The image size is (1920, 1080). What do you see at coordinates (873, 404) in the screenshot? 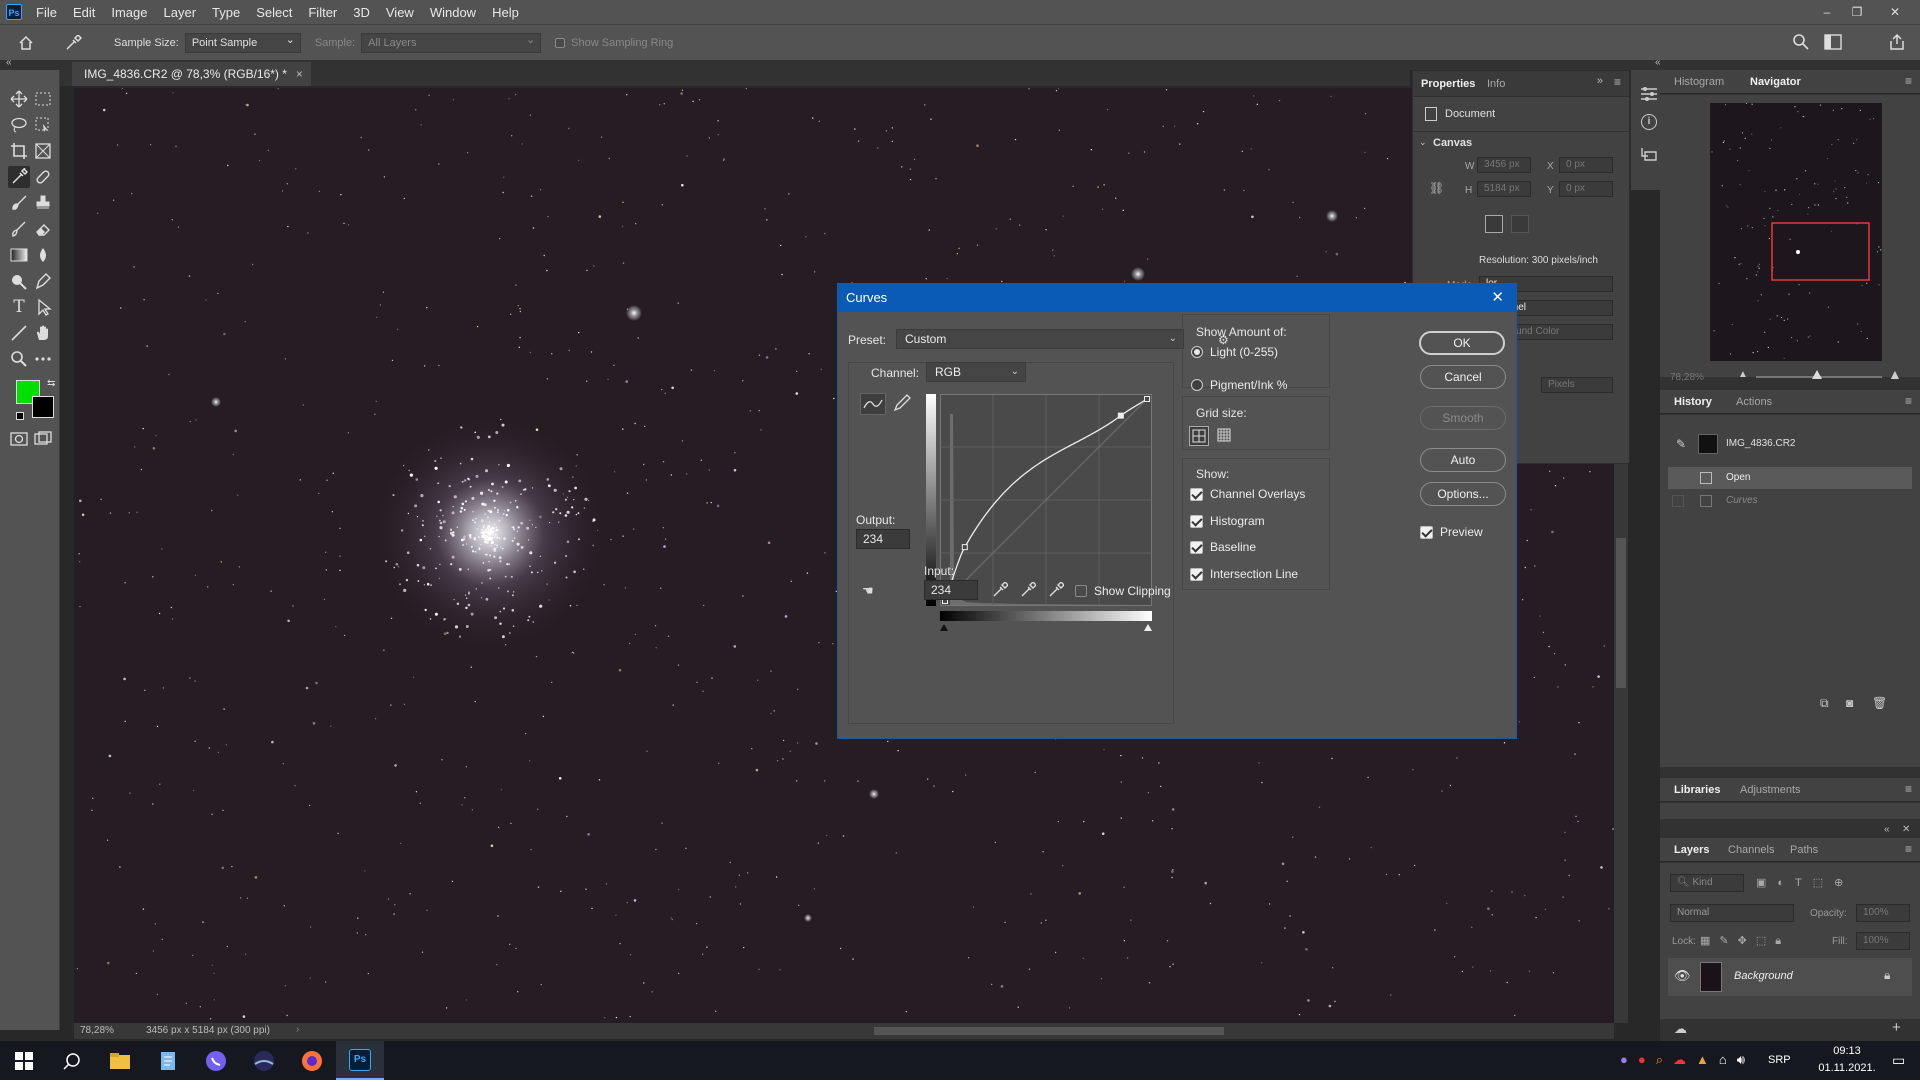
I see `curve-points-tool-icon` at bounding box center [873, 404].